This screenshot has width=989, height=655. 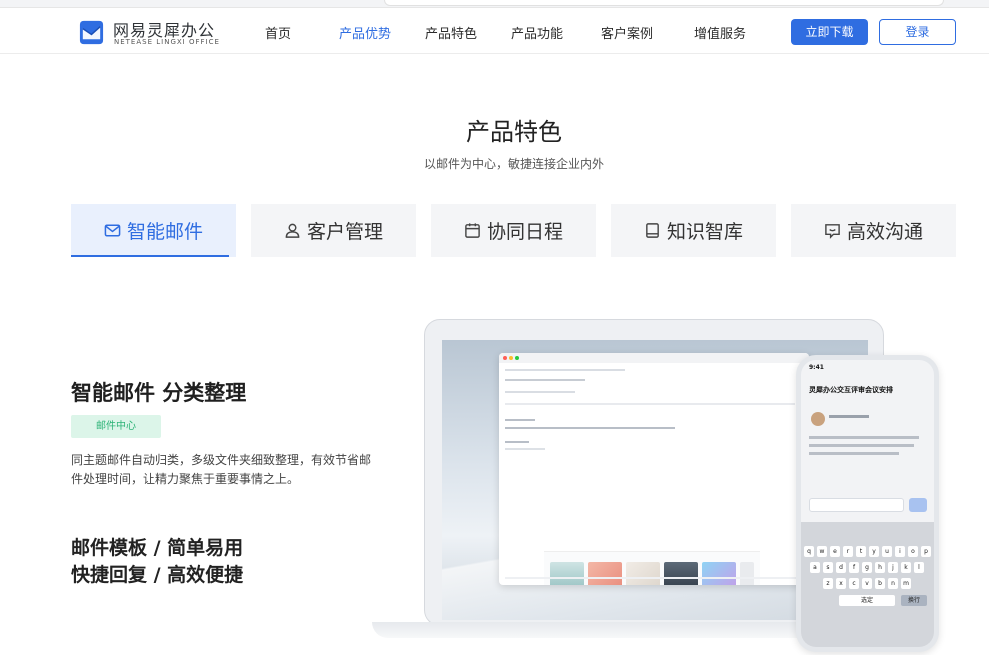 I want to click on template-picker, so click(x=652, y=568).